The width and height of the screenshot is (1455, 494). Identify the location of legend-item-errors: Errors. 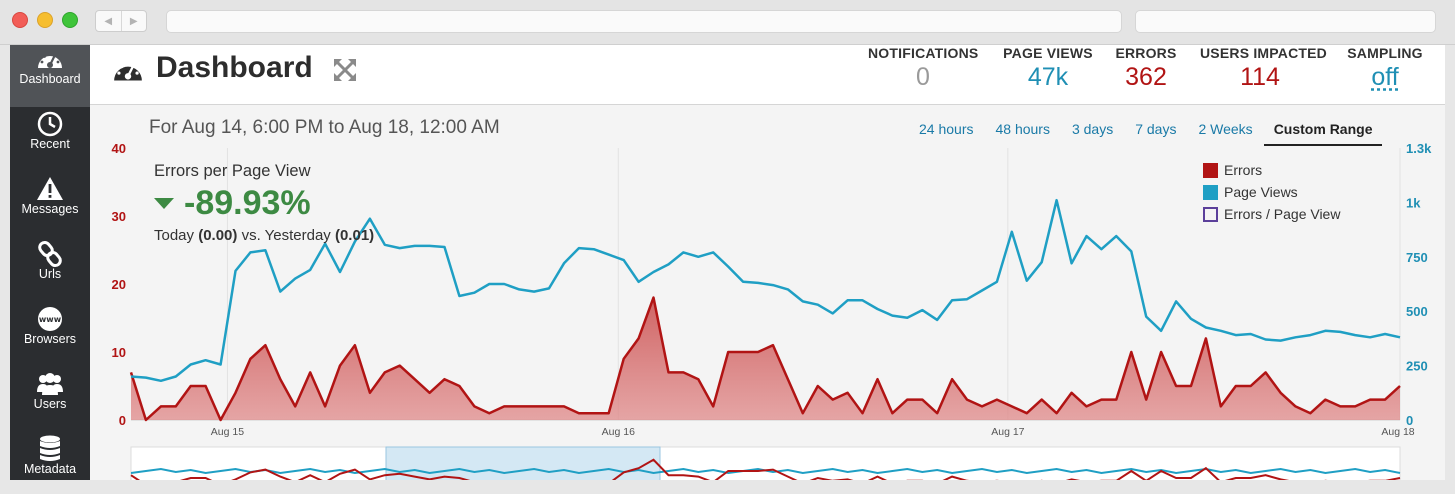
(1271, 170).